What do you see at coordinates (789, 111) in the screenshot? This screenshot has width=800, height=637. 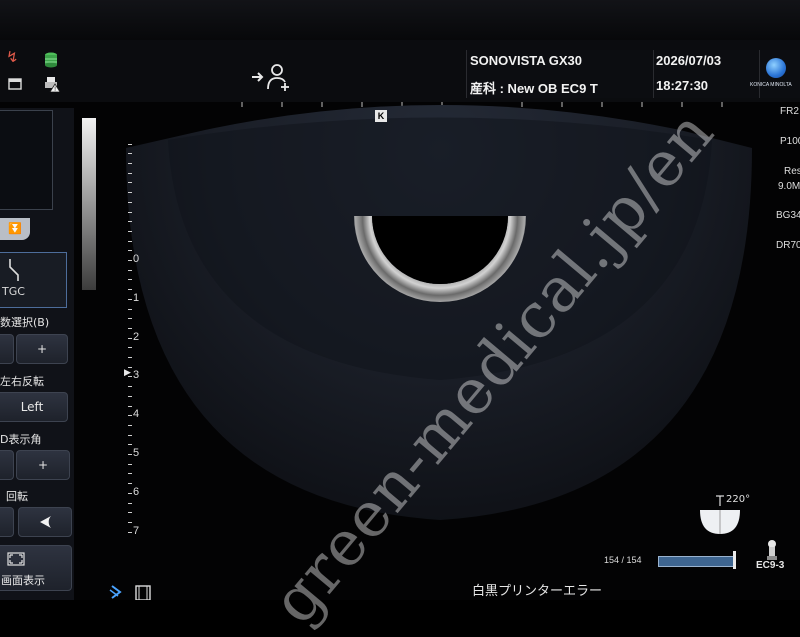 I see `image-param: FR2` at bounding box center [789, 111].